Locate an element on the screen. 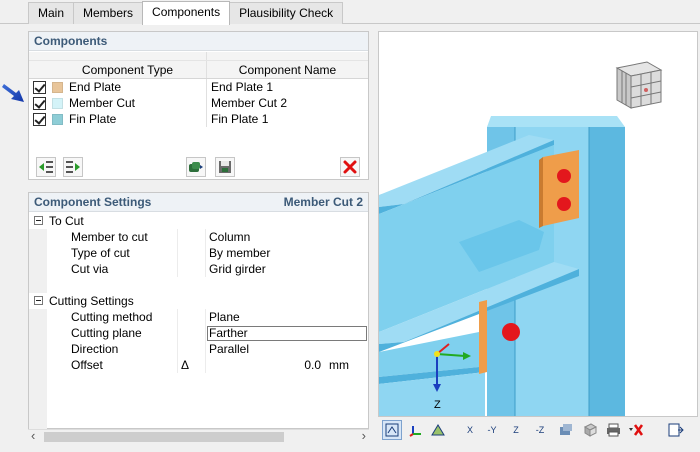 The image size is (700, 452). library-button is located at coordinates (196, 167).